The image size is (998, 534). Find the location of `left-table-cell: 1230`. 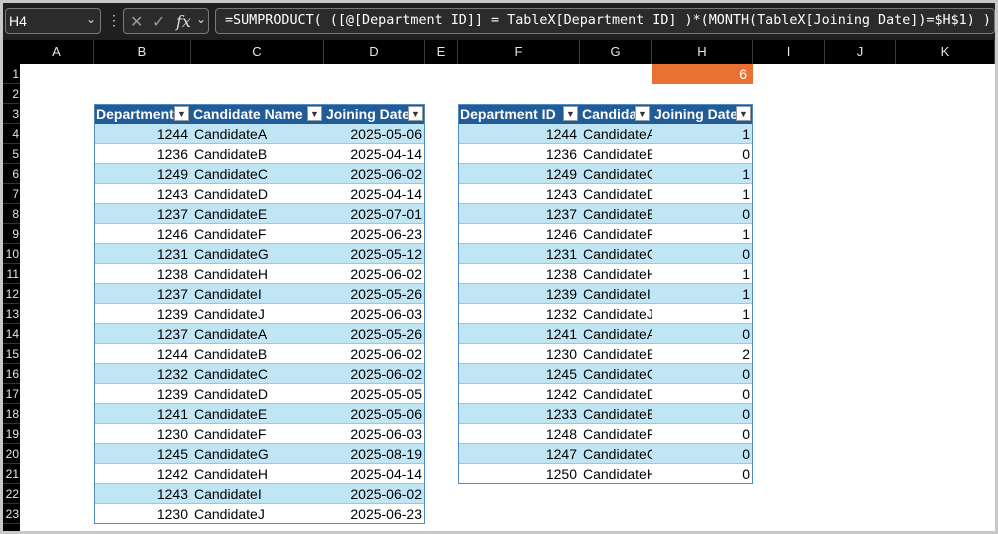

left-table-cell: 1230 is located at coordinates (142, 514).